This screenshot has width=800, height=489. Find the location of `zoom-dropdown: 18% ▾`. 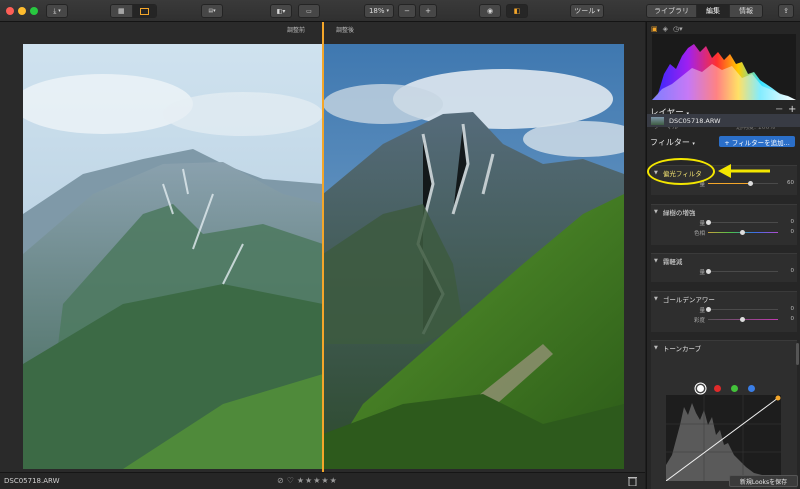

zoom-dropdown: 18% ▾ is located at coordinates (379, 11).